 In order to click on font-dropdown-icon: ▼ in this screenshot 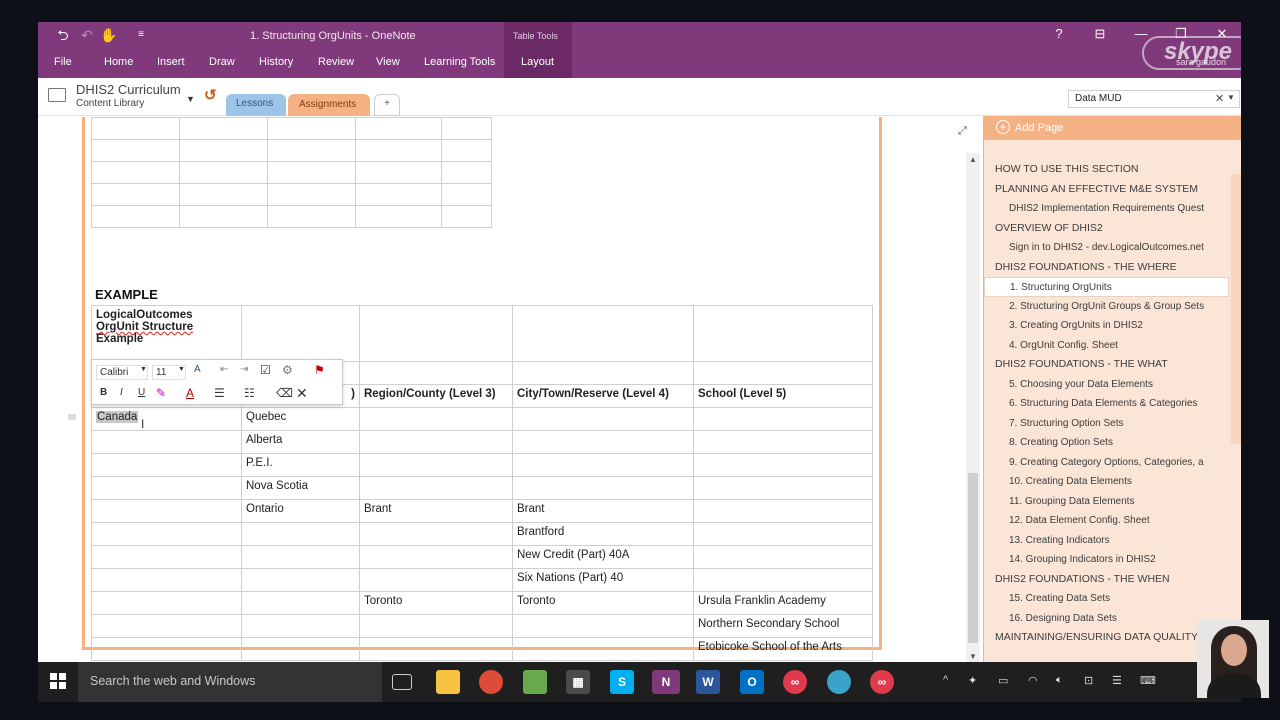, I will do `click(143, 369)`.